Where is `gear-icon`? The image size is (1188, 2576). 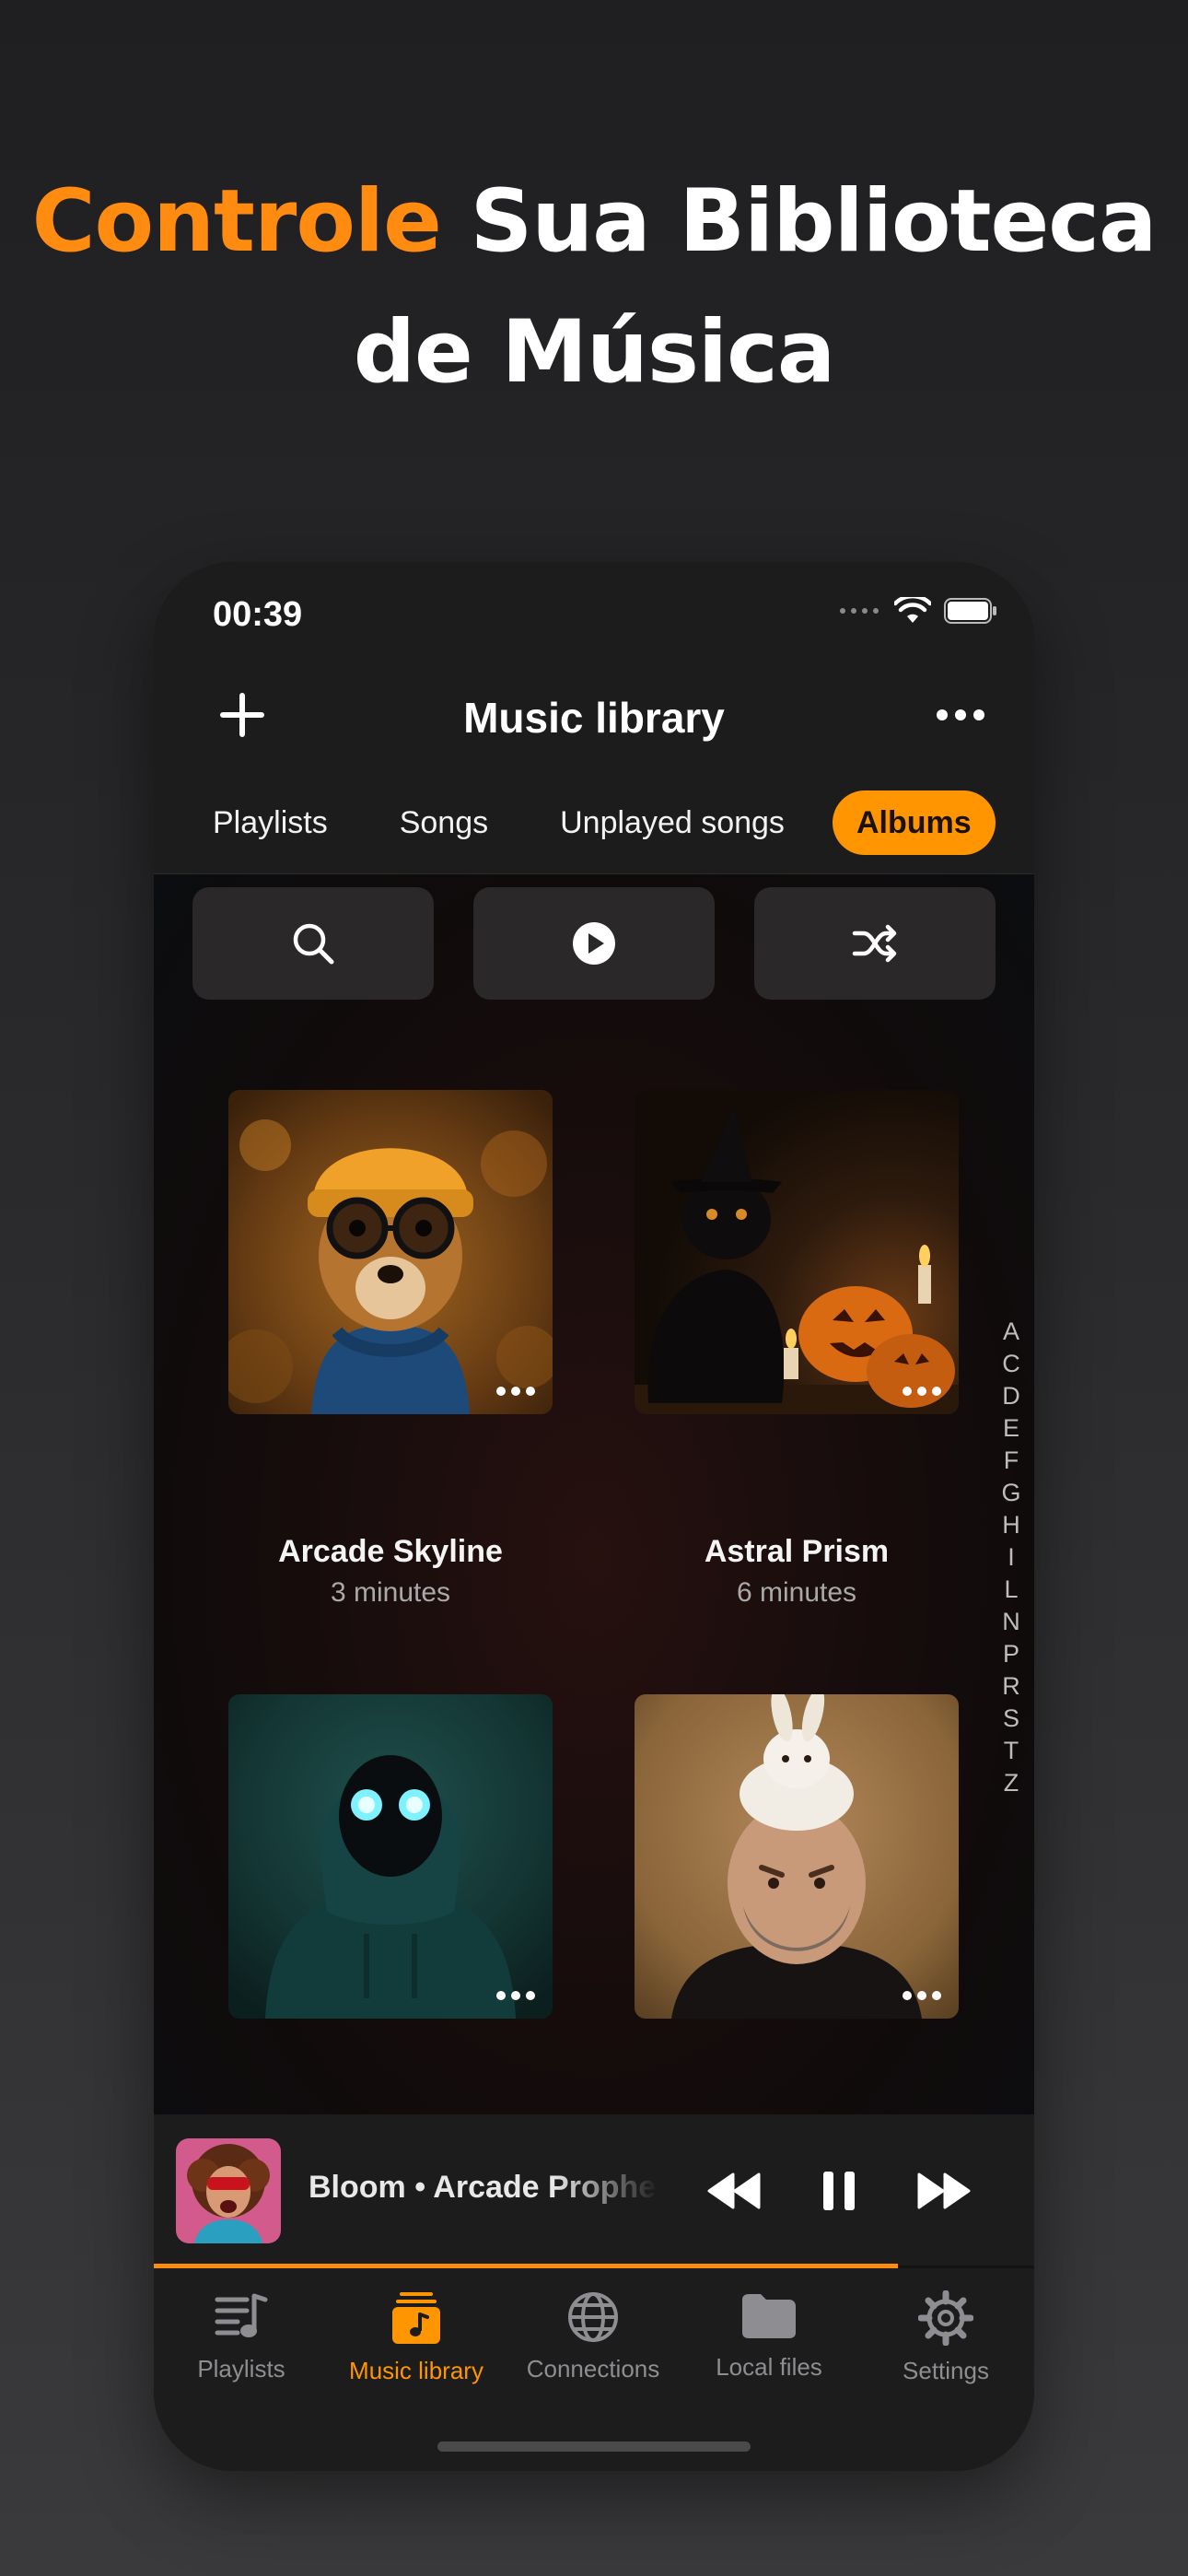
gear-icon is located at coordinates (945, 2318).